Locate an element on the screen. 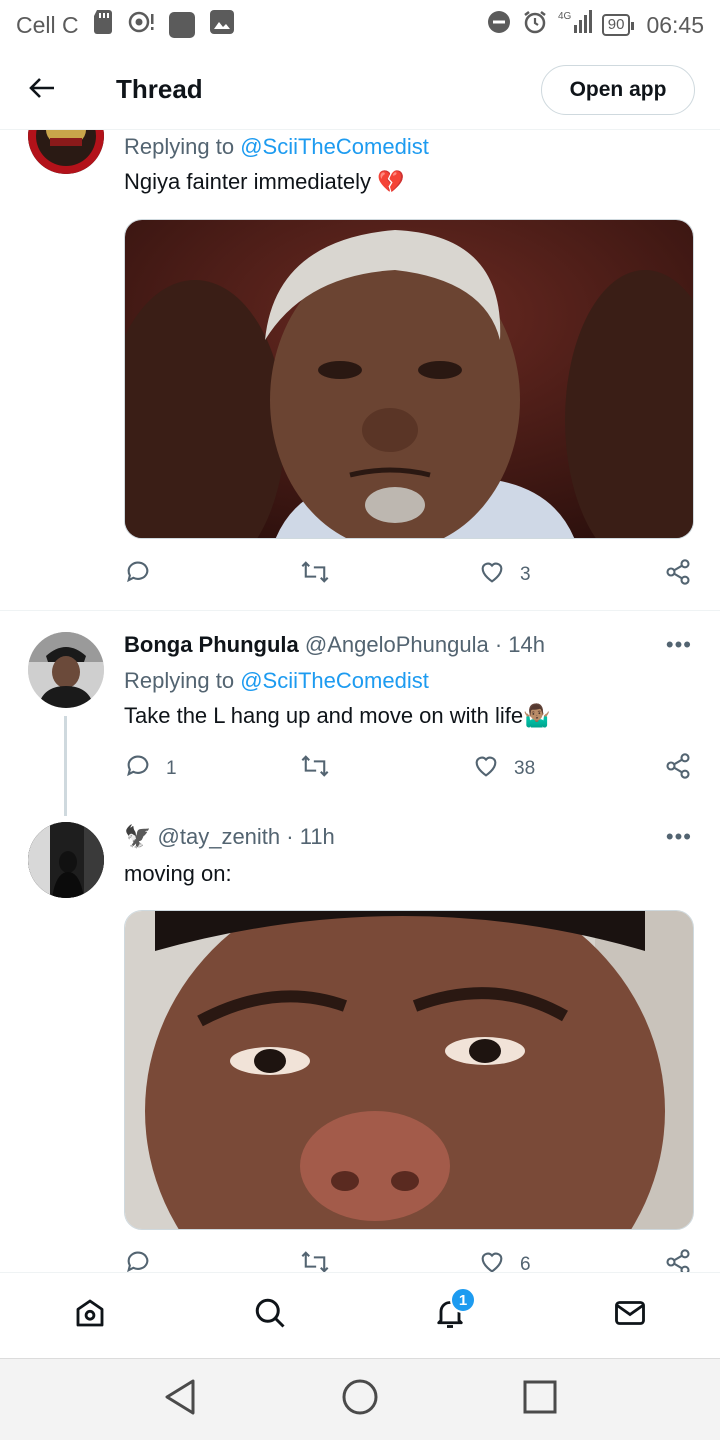  tweet-actions: 3 is located at coordinates (409, 575).